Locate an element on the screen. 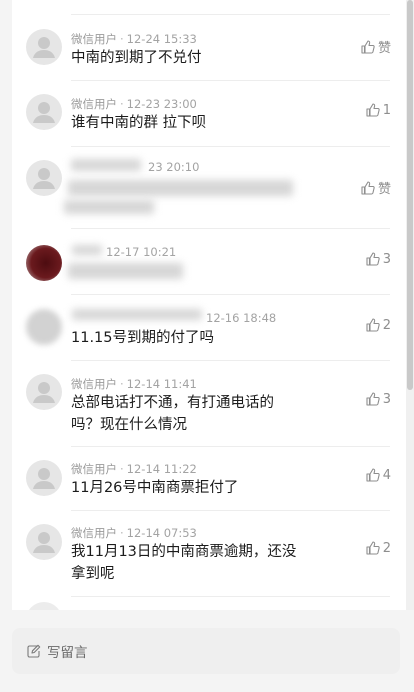  comment-item: 23 20:10 赞 is located at coordinates (209, 188).